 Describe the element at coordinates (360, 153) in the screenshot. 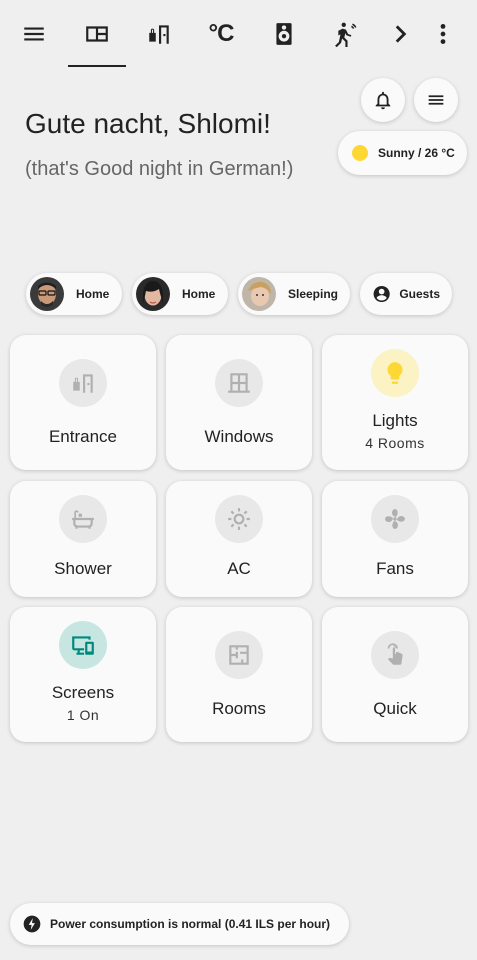

I see `sun-icon` at that location.